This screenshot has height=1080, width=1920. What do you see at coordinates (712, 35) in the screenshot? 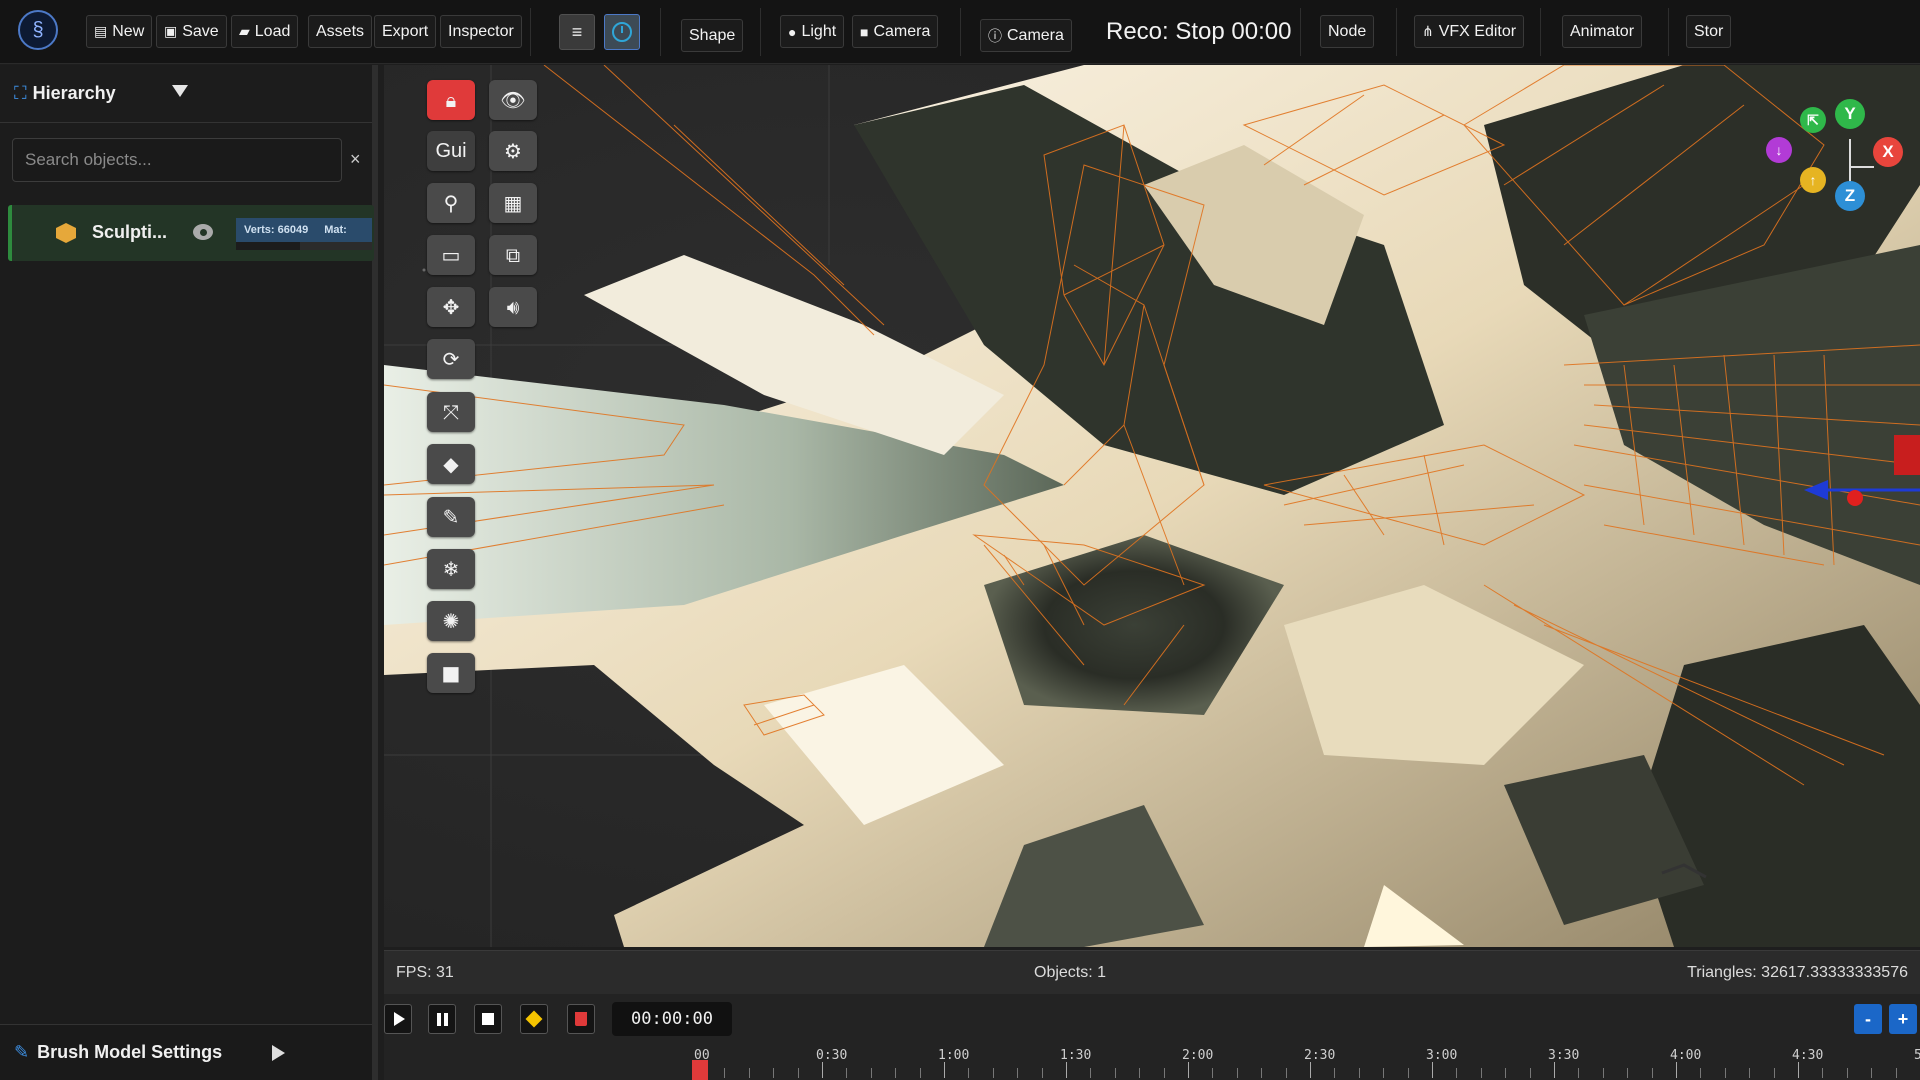
I see `shape-button: Shape` at bounding box center [712, 35].